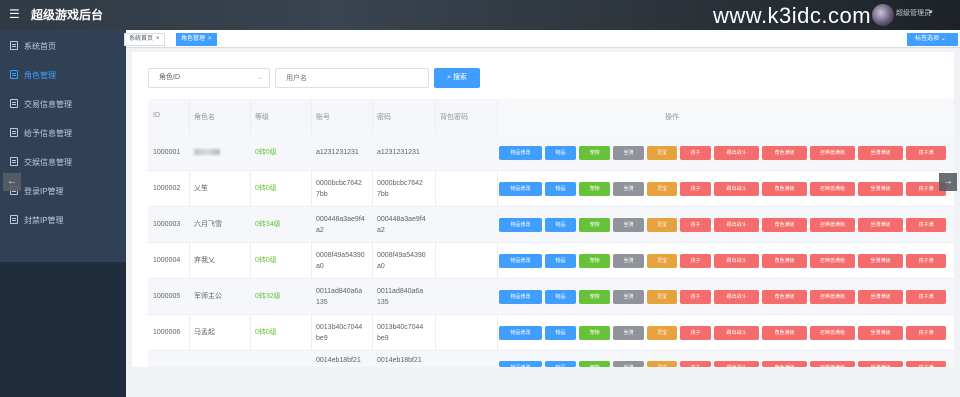  Describe the element at coordinates (208, 296) in the screenshot. I see `cell-role-name: 军师主公` at that location.